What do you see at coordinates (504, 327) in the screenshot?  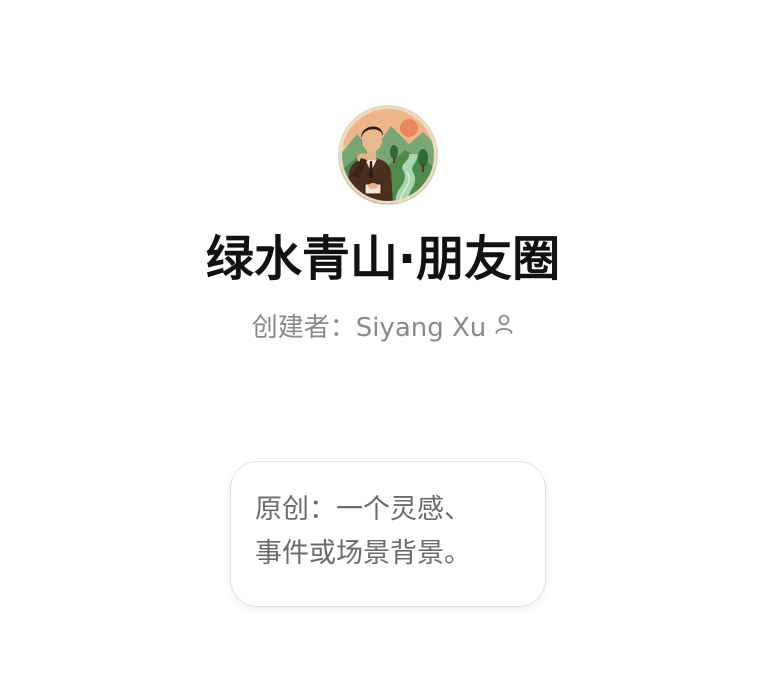 I see `person-icon` at bounding box center [504, 327].